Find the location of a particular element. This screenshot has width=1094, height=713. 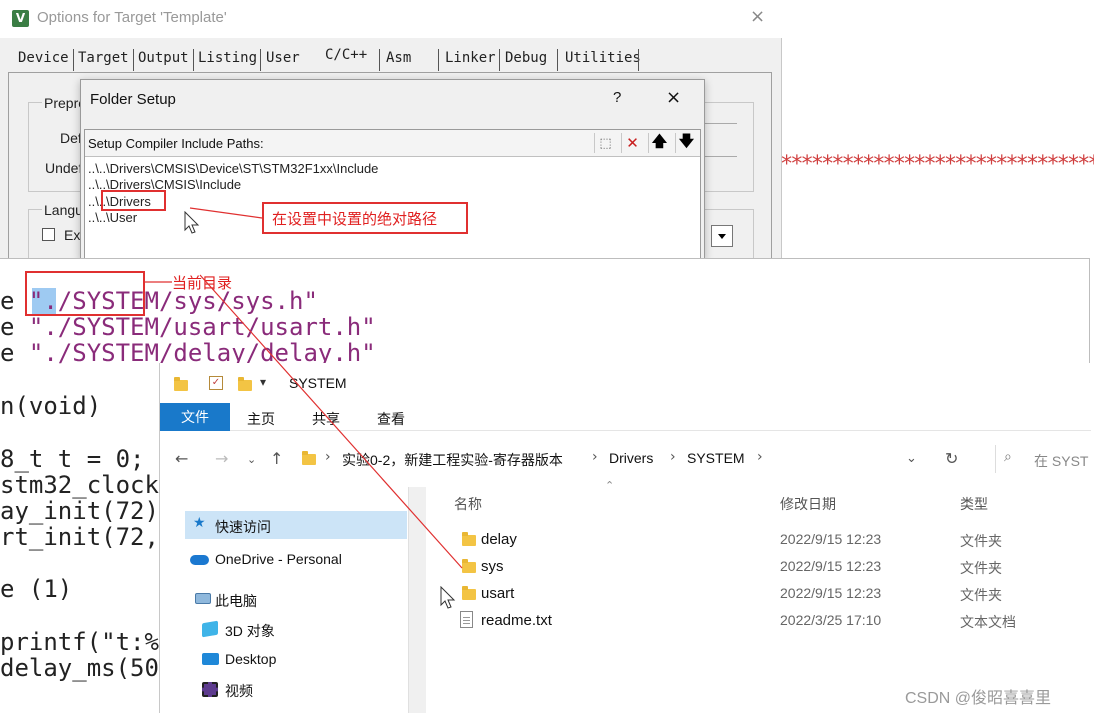

comment-stars-text: **************************************** is located at coordinates (937, 164).